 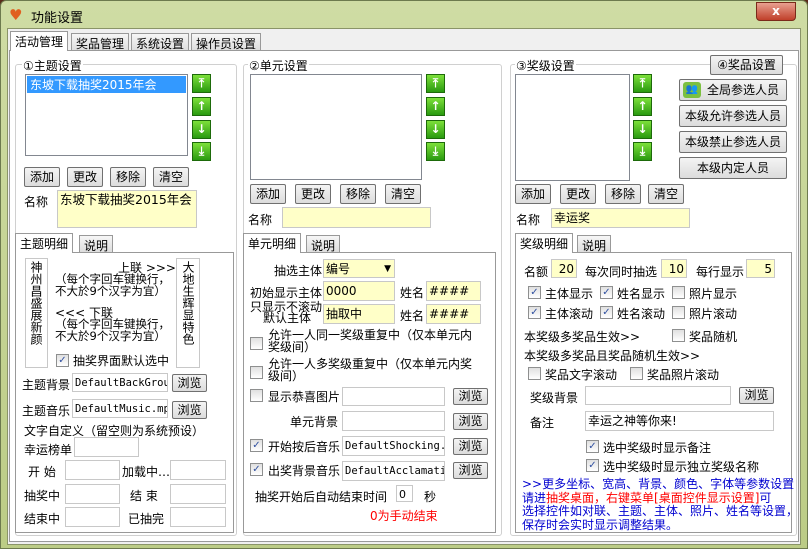 I want to click on tip-text: 可, so click(x=765, y=497).